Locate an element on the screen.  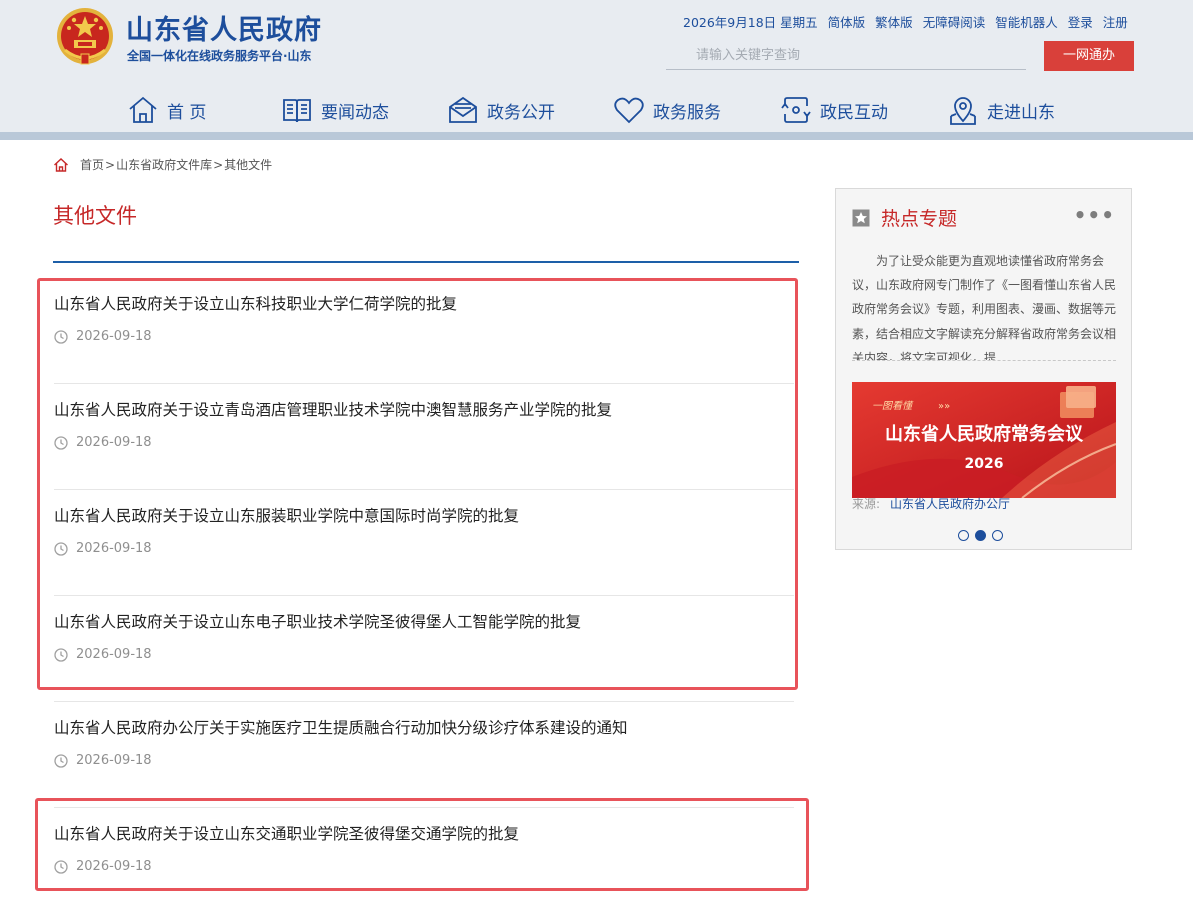
main-nav: 首 页 要闻动态 政务公开 政务服务 政民互动 走进山东 is located at coordinates (596, 110).